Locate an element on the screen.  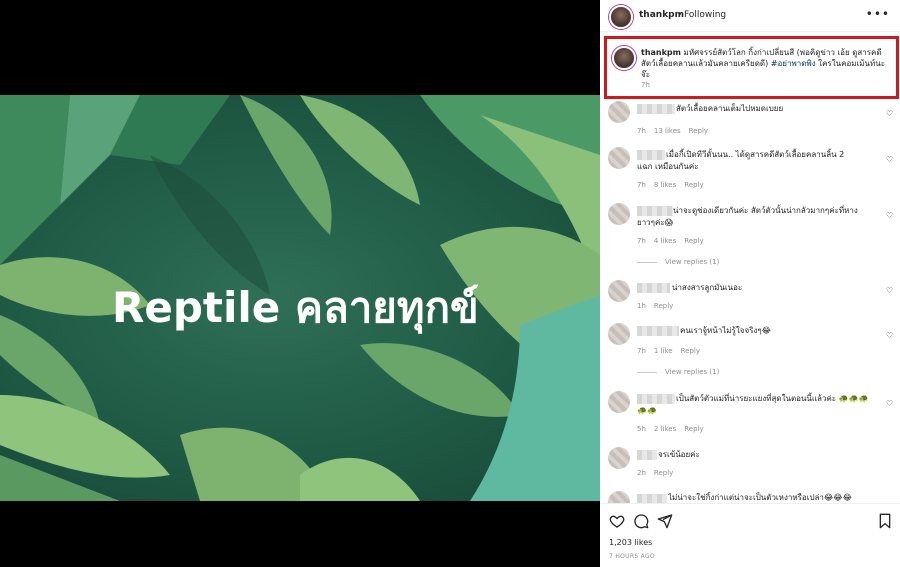
likes-count: 1,203 likes is located at coordinates (630, 542).